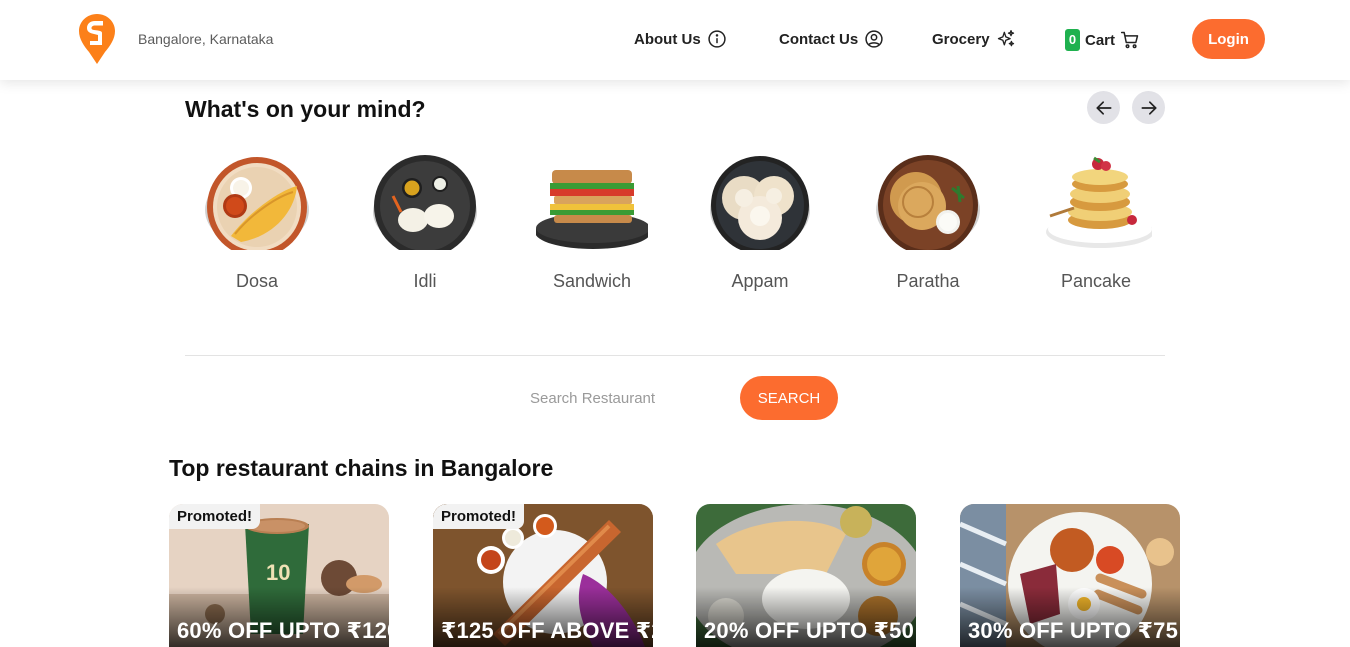 The image size is (1350, 647). What do you see at coordinates (206, 39) in the screenshot?
I see `location-text: Bangalore, Karnataka` at bounding box center [206, 39].